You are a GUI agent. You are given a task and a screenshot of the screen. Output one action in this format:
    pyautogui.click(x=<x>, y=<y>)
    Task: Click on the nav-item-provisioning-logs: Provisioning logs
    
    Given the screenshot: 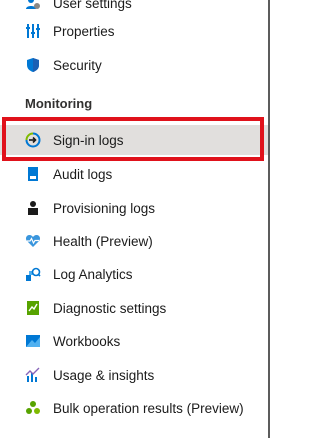 What is the action you would take?
    pyautogui.click(x=134, y=208)
    